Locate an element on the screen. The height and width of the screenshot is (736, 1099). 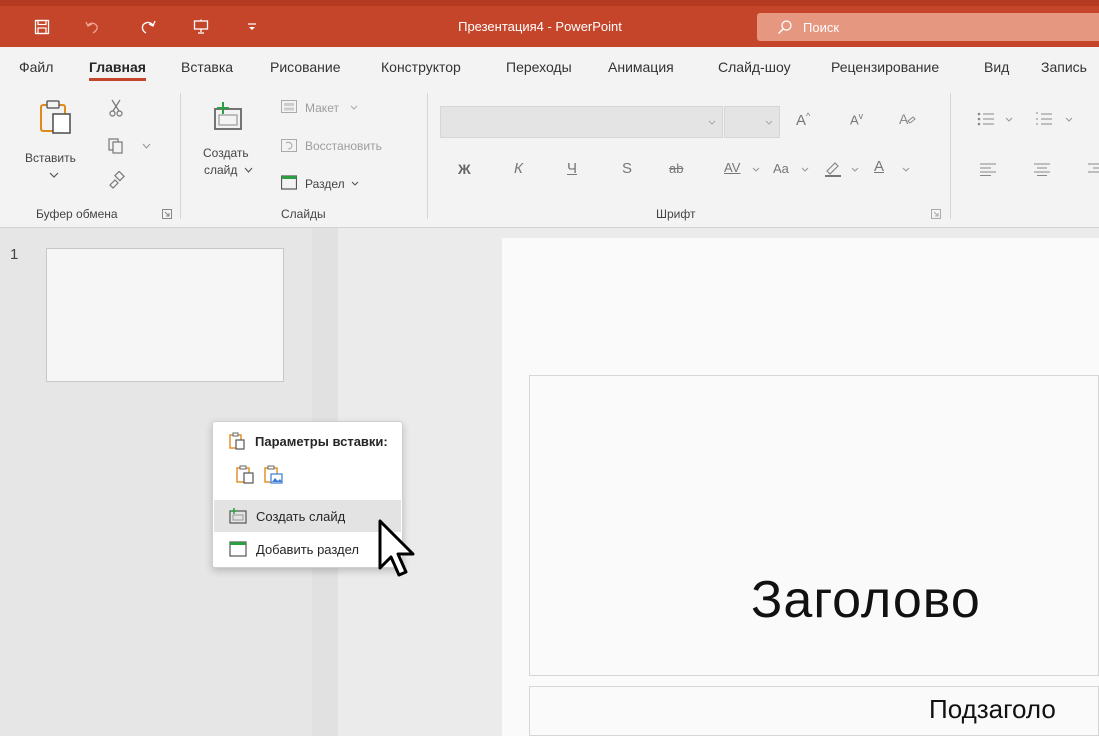
tab-transitions: Переходы is located at coordinates (539, 67).